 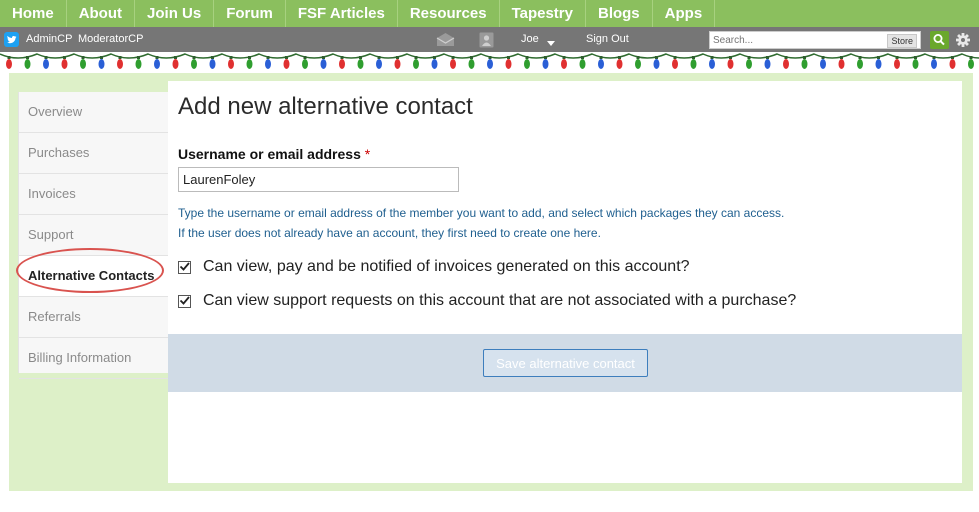 What do you see at coordinates (94, 317) in the screenshot?
I see `sidebar-item-referrals: Referrals` at bounding box center [94, 317].